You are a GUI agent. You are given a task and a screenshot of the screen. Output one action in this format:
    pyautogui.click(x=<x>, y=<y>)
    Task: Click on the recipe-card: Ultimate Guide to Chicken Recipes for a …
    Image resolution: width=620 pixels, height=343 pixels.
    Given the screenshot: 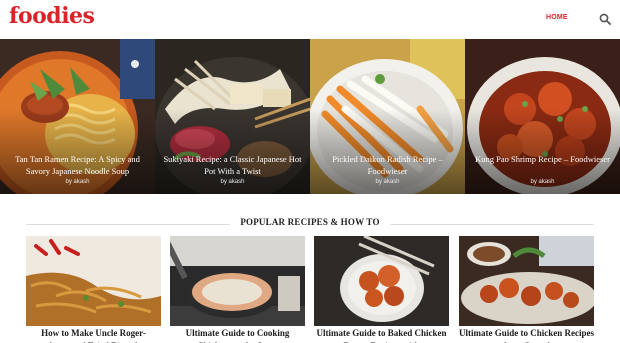 What is the action you would take?
    pyautogui.click(x=526, y=289)
    